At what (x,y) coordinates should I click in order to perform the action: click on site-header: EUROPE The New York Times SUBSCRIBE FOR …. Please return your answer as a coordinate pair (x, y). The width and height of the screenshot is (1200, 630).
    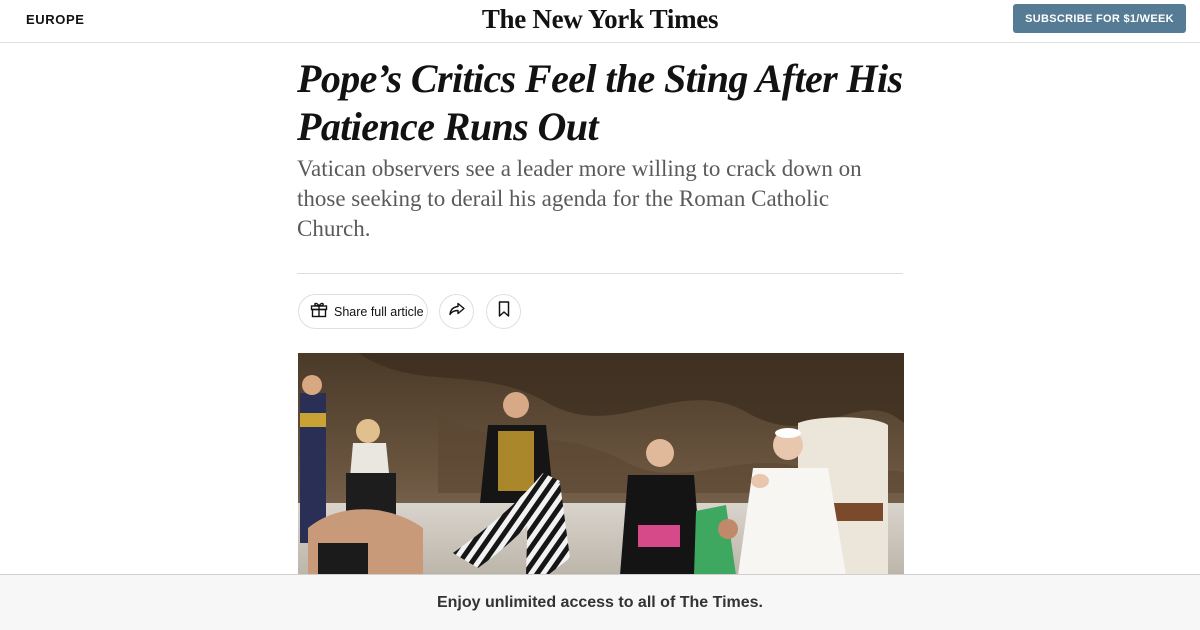
    Looking at the image, I should click on (600, 21).